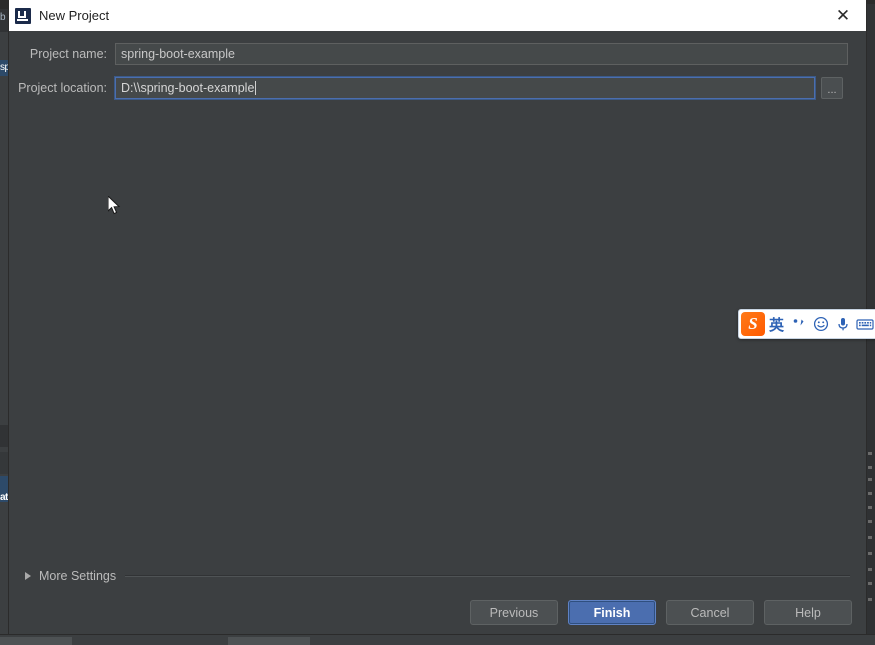  Describe the element at coordinates (4, 497) in the screenshot. I see `ide-sliver-label-2: at` at that location.